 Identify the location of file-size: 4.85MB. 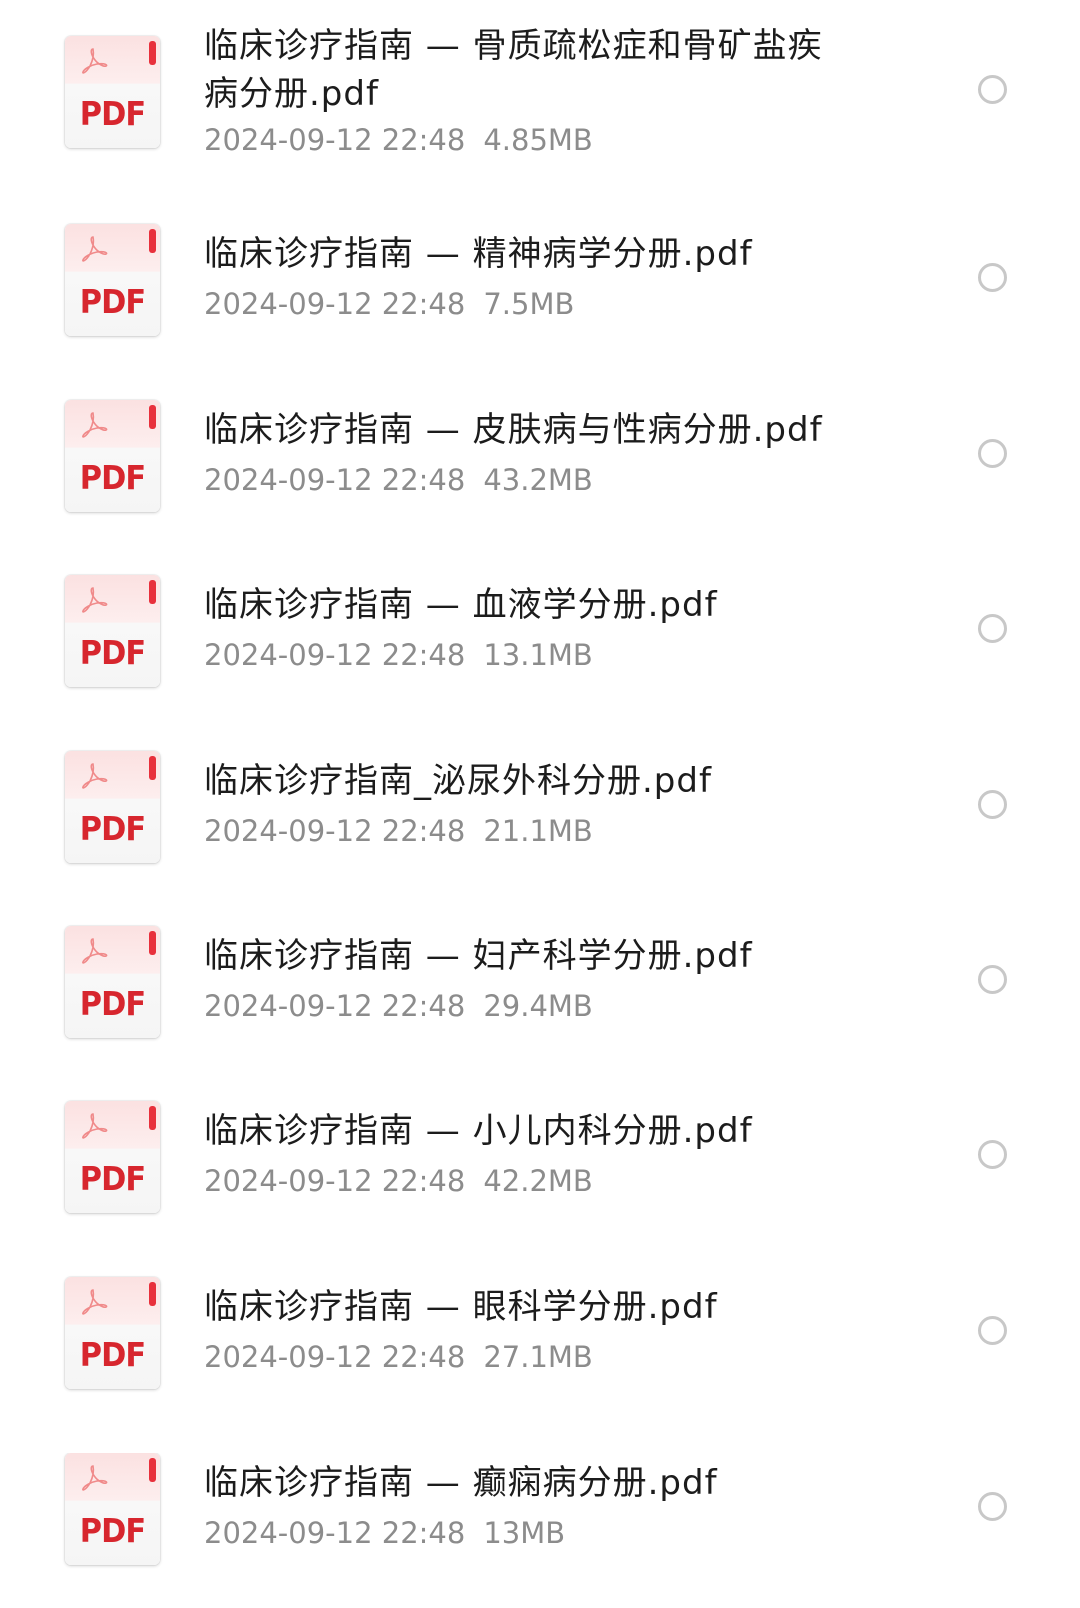
(538, 140).